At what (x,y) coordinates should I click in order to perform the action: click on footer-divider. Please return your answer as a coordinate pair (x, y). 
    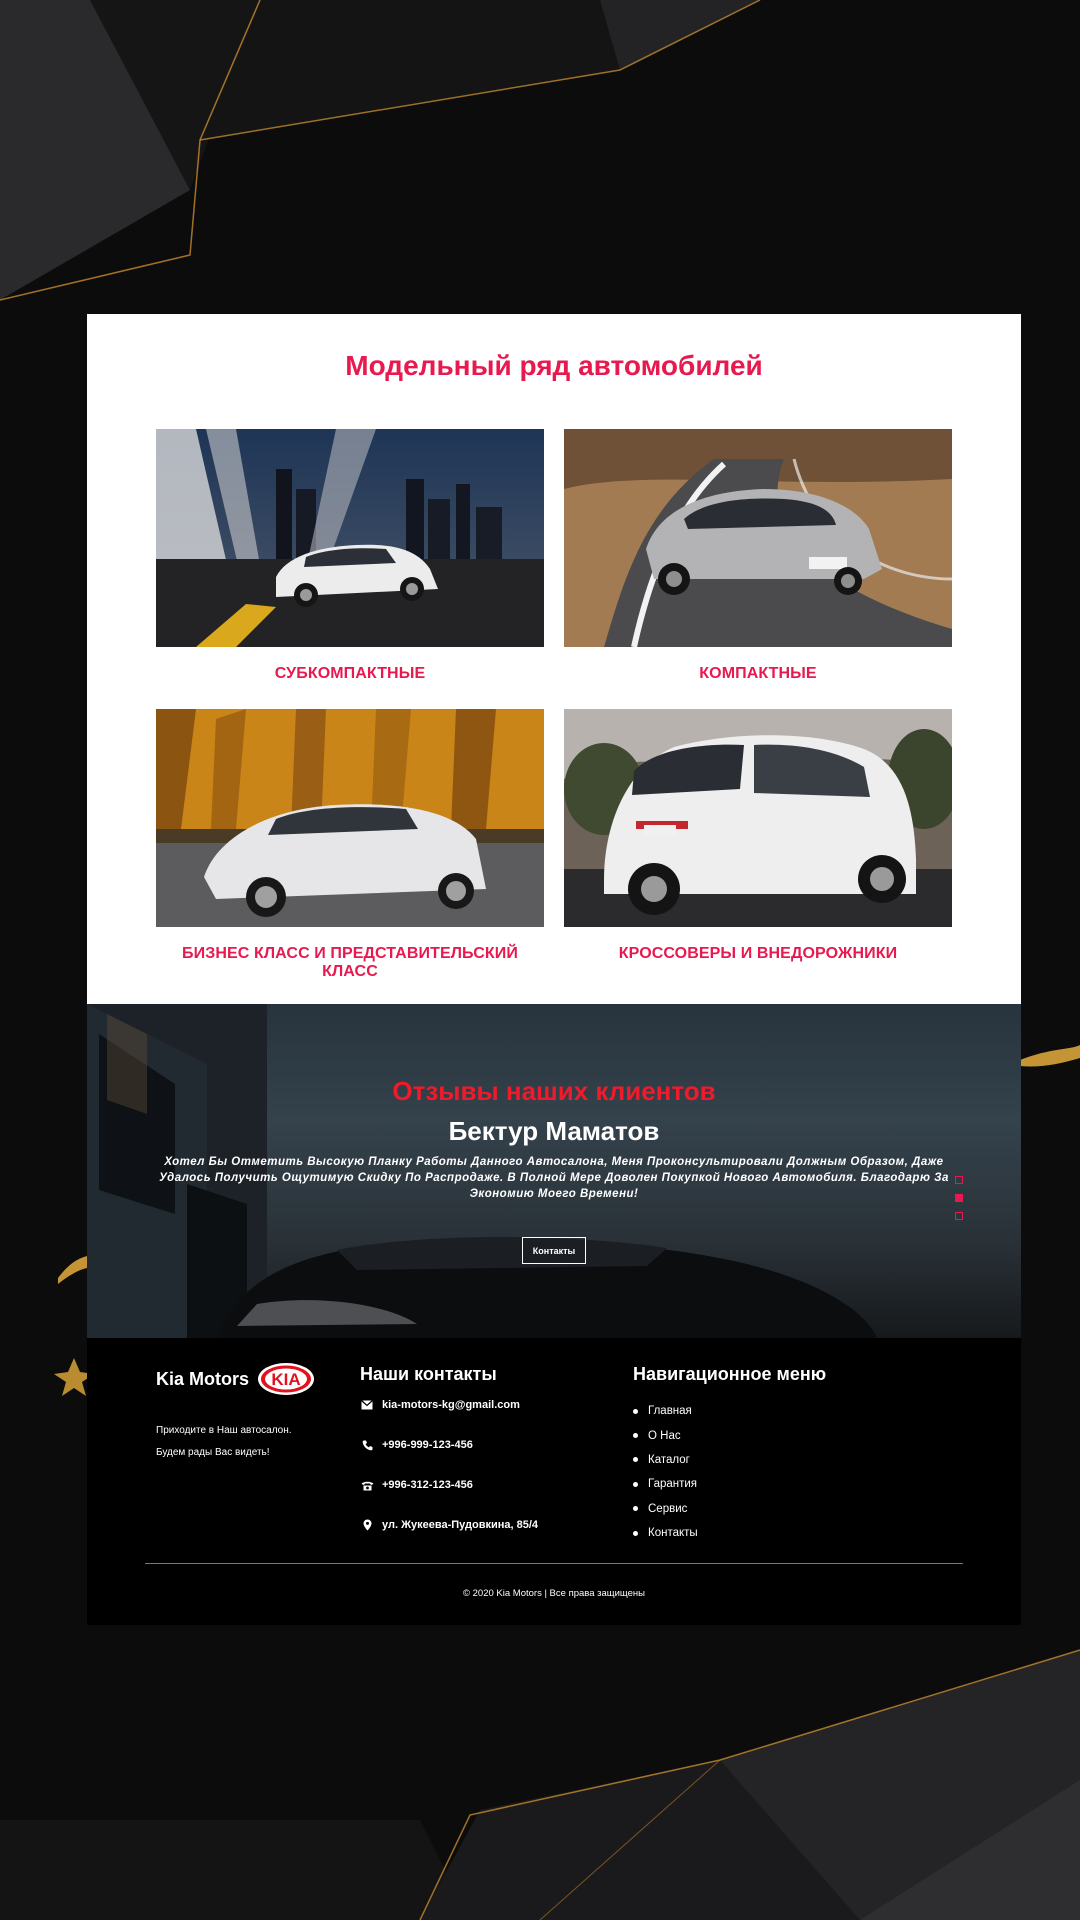
    Looking at the image, I should click on (554, 1563).